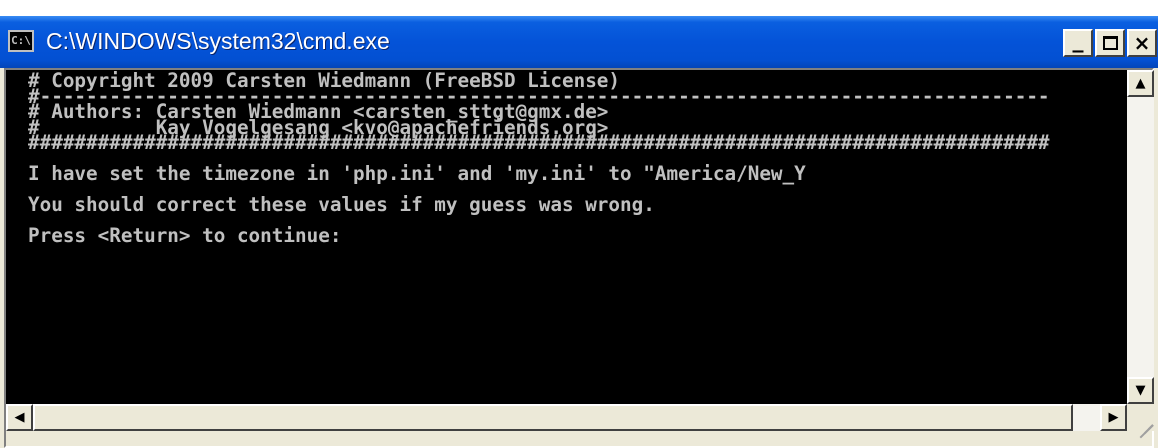  What do you see at coordinates (21, 41) in the screenshot?
I see `console-icon: C:\` at bounding box center [21, 41].